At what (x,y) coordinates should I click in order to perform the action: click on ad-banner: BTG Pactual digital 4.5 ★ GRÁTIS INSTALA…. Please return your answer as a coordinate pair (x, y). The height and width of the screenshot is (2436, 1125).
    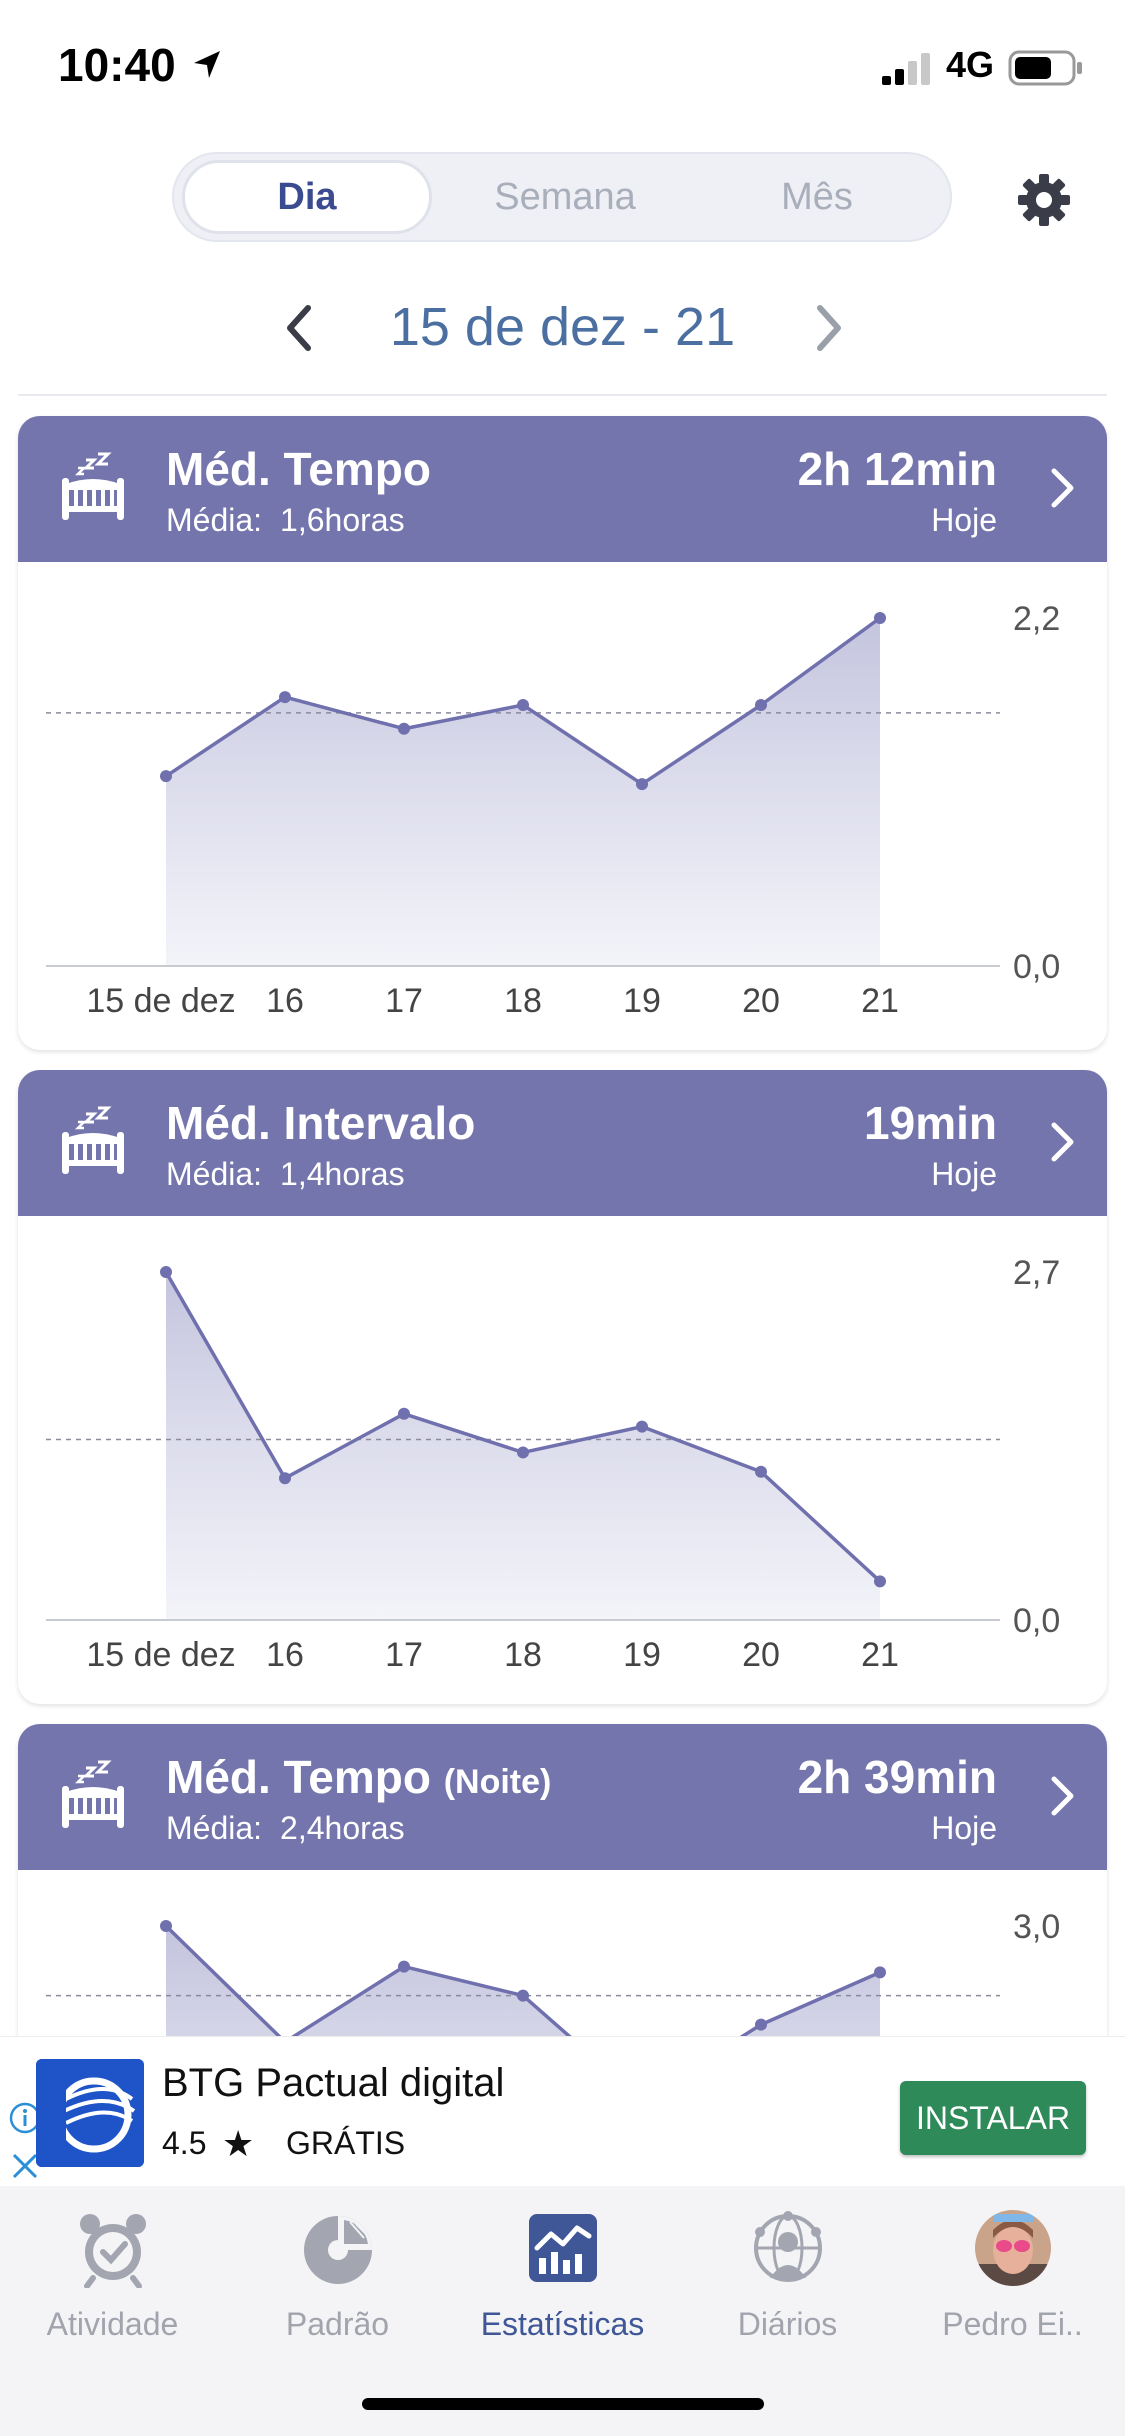
    Looking at the image, I should click on (562, 2111).